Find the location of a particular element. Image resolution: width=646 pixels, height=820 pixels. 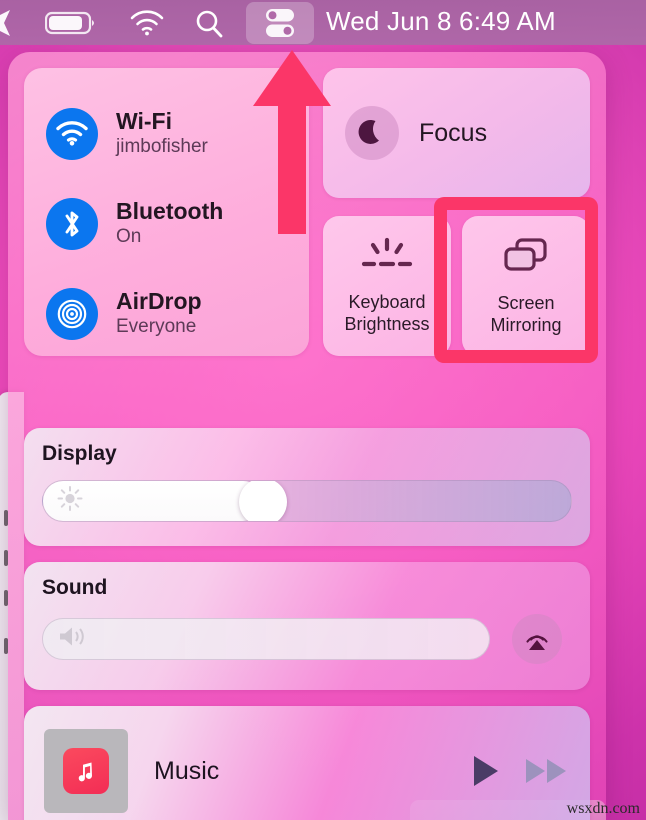

focus-label: Focus is located at coordinates (453, 132).